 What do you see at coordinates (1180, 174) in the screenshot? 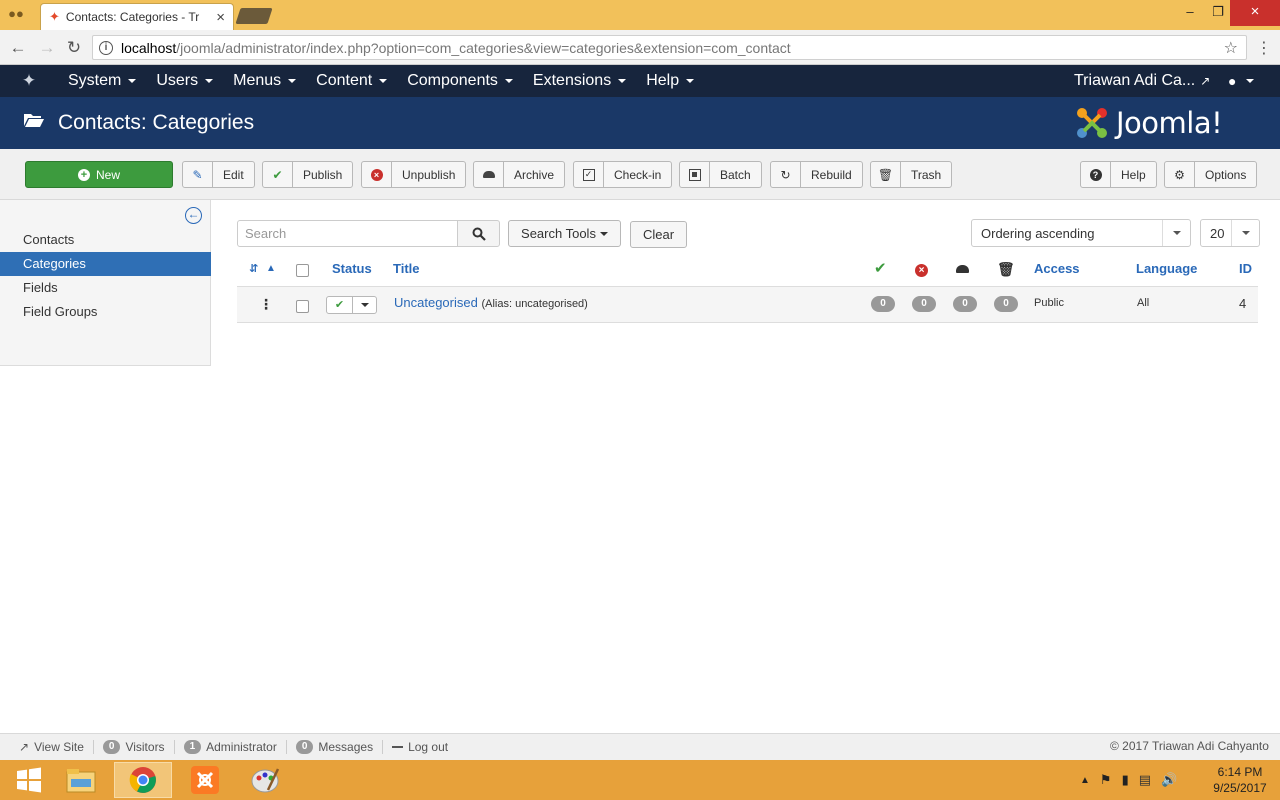
I see `gear-icon: ⚙` at bounding box center [1180, 174].